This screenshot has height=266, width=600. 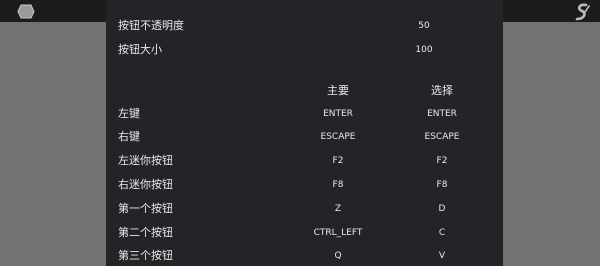 I want to click on size-label: 按钮大小, so click(x=140, y=49).